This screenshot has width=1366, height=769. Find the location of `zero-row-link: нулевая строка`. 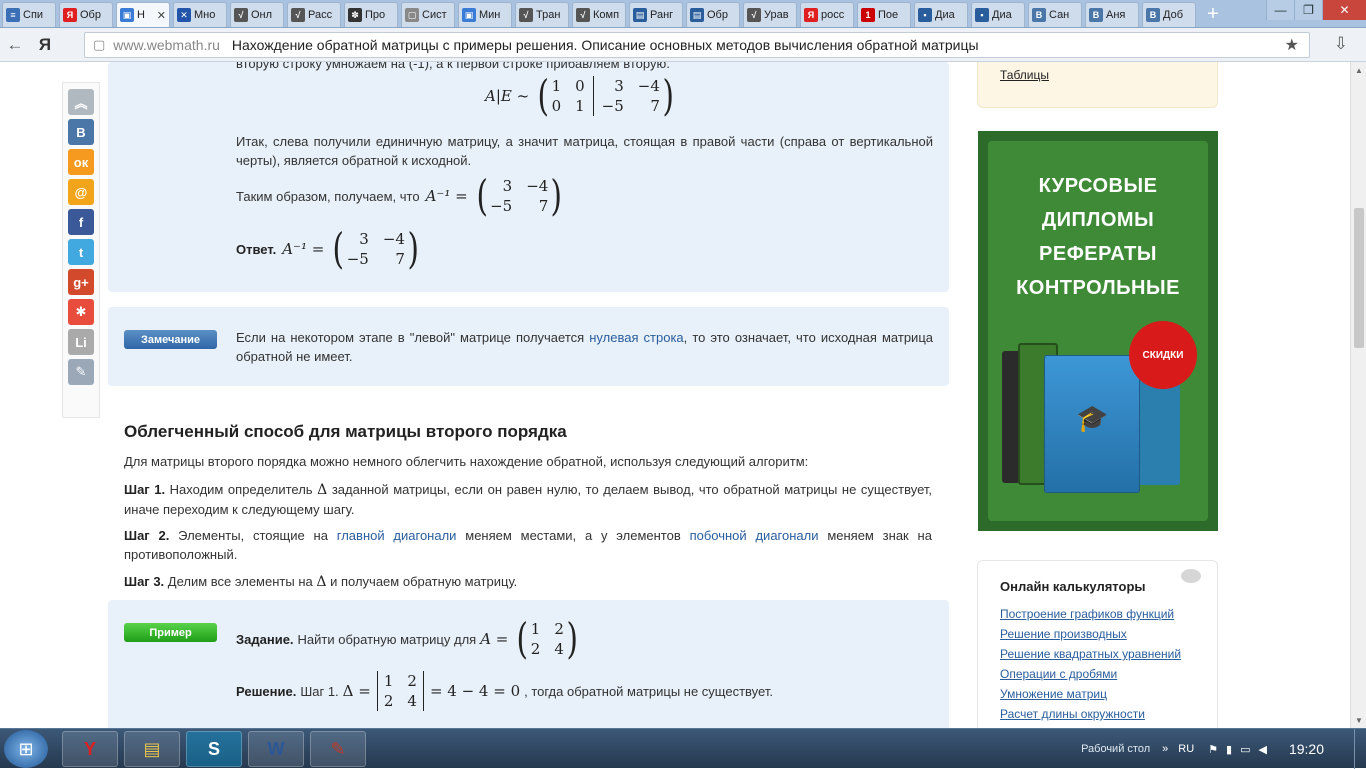

zero-row-link: нулевая строка is located at coordinates (636, 337).